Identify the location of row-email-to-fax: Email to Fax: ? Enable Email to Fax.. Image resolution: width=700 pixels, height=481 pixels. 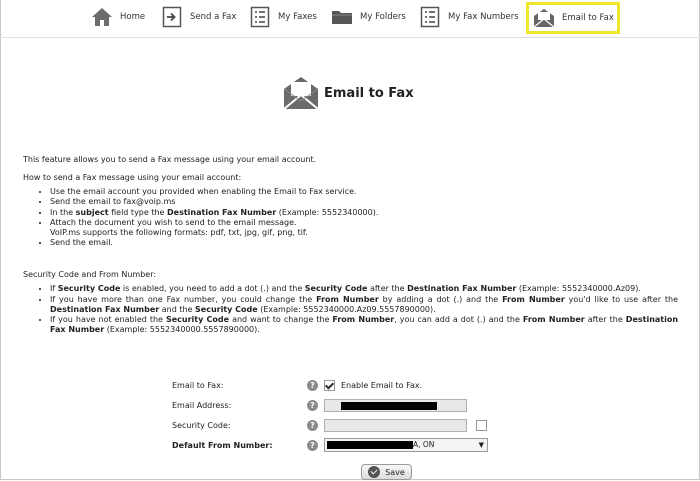
(337, 385).